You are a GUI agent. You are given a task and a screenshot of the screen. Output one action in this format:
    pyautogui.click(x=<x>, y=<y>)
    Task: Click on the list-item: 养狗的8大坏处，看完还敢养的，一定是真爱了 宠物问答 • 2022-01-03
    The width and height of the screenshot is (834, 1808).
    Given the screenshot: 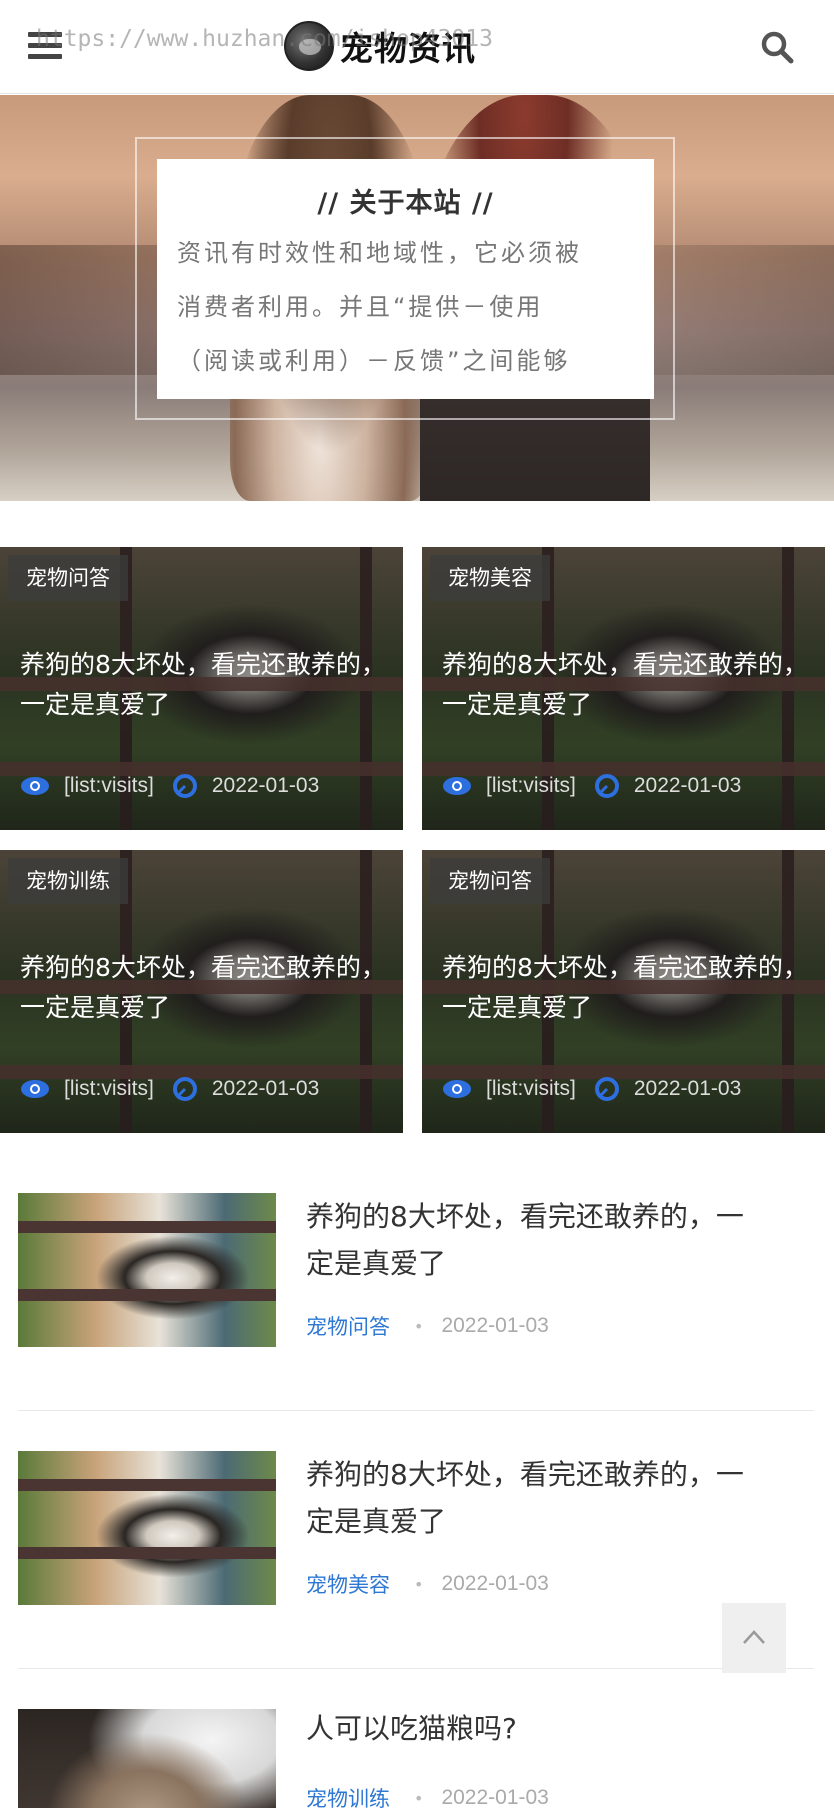 What is the action you would take?
    pyautogui.click(x=416, y=1270)
    